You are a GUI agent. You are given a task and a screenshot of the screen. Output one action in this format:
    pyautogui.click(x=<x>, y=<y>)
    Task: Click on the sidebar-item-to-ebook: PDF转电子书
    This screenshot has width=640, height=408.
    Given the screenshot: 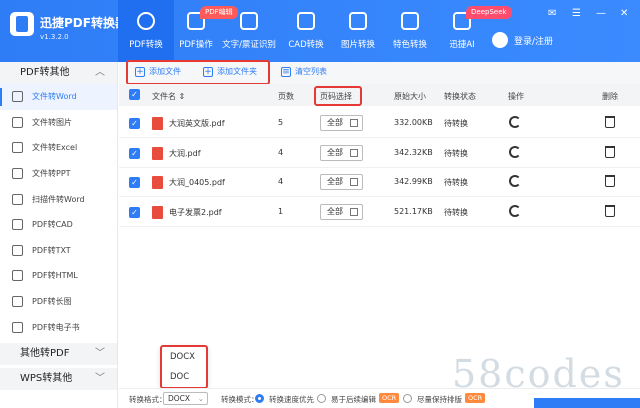 What is the action you would take?
    pyautogui.click(x=58, y=327)
    